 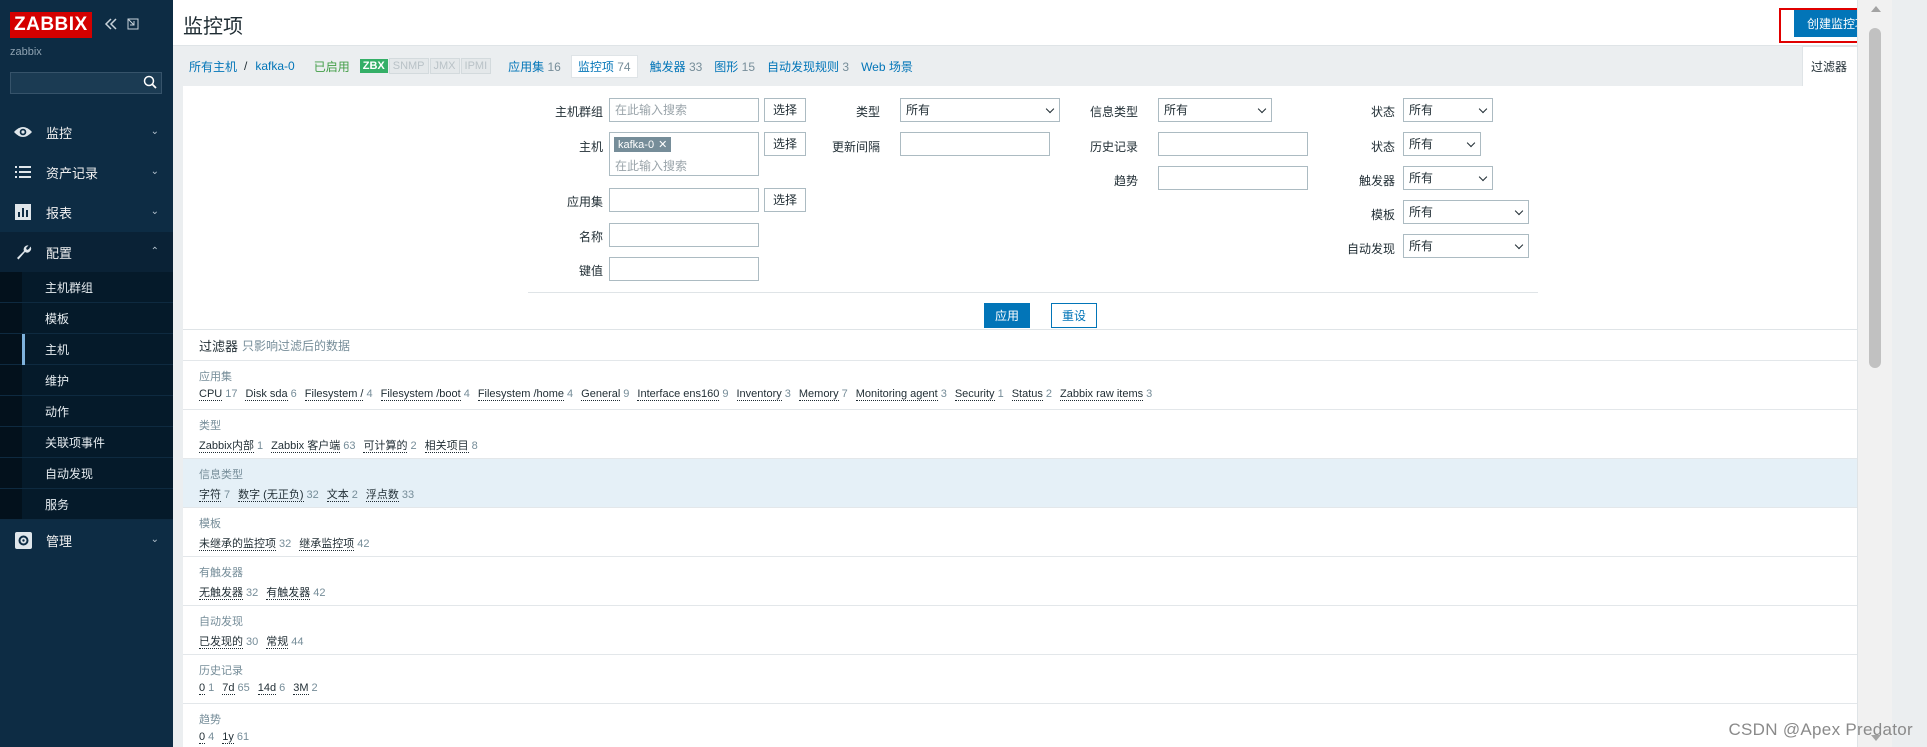 I want to click on subfilter-option-count: 44, so click(x=297, y=642).